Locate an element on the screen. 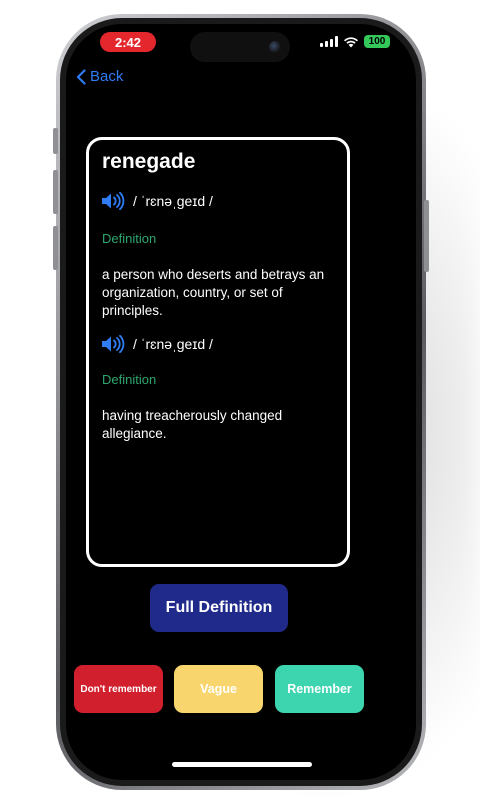  dont-remember-button: Don't remember is located at coordinates (118, 689).